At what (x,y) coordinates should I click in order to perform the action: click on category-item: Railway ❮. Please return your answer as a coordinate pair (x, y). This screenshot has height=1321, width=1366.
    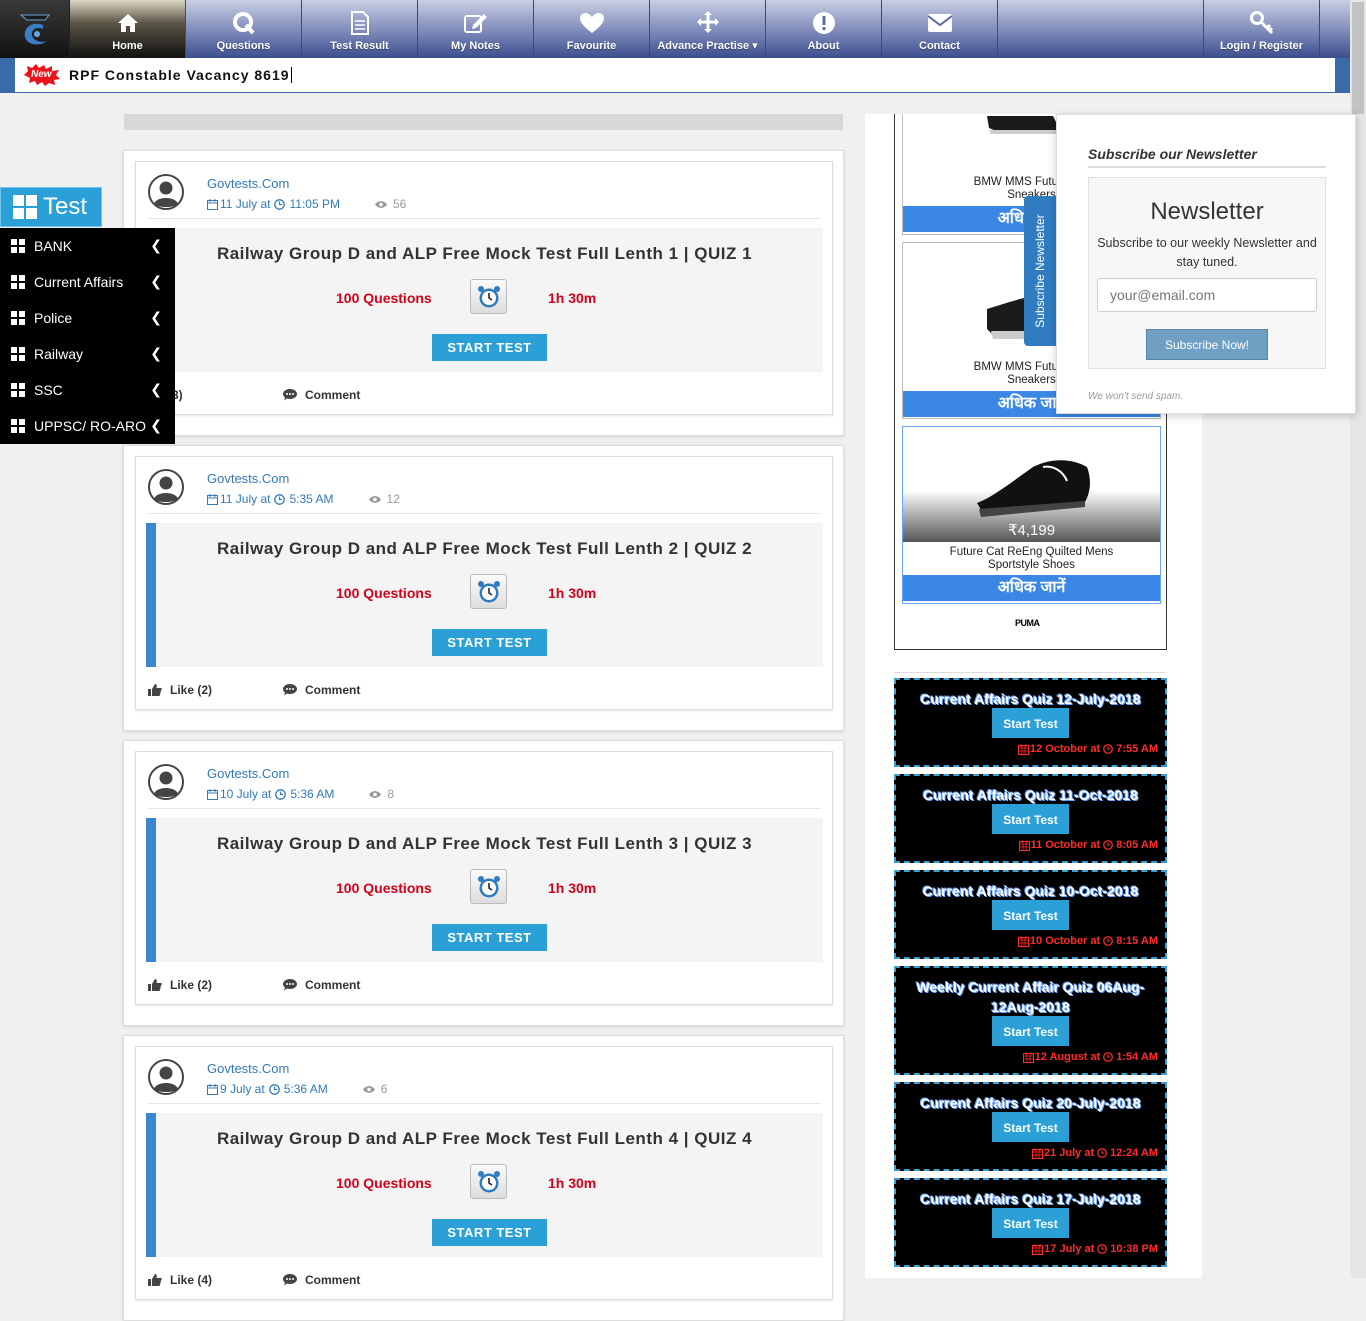
    Looking at the image, I should click on (87, 354).